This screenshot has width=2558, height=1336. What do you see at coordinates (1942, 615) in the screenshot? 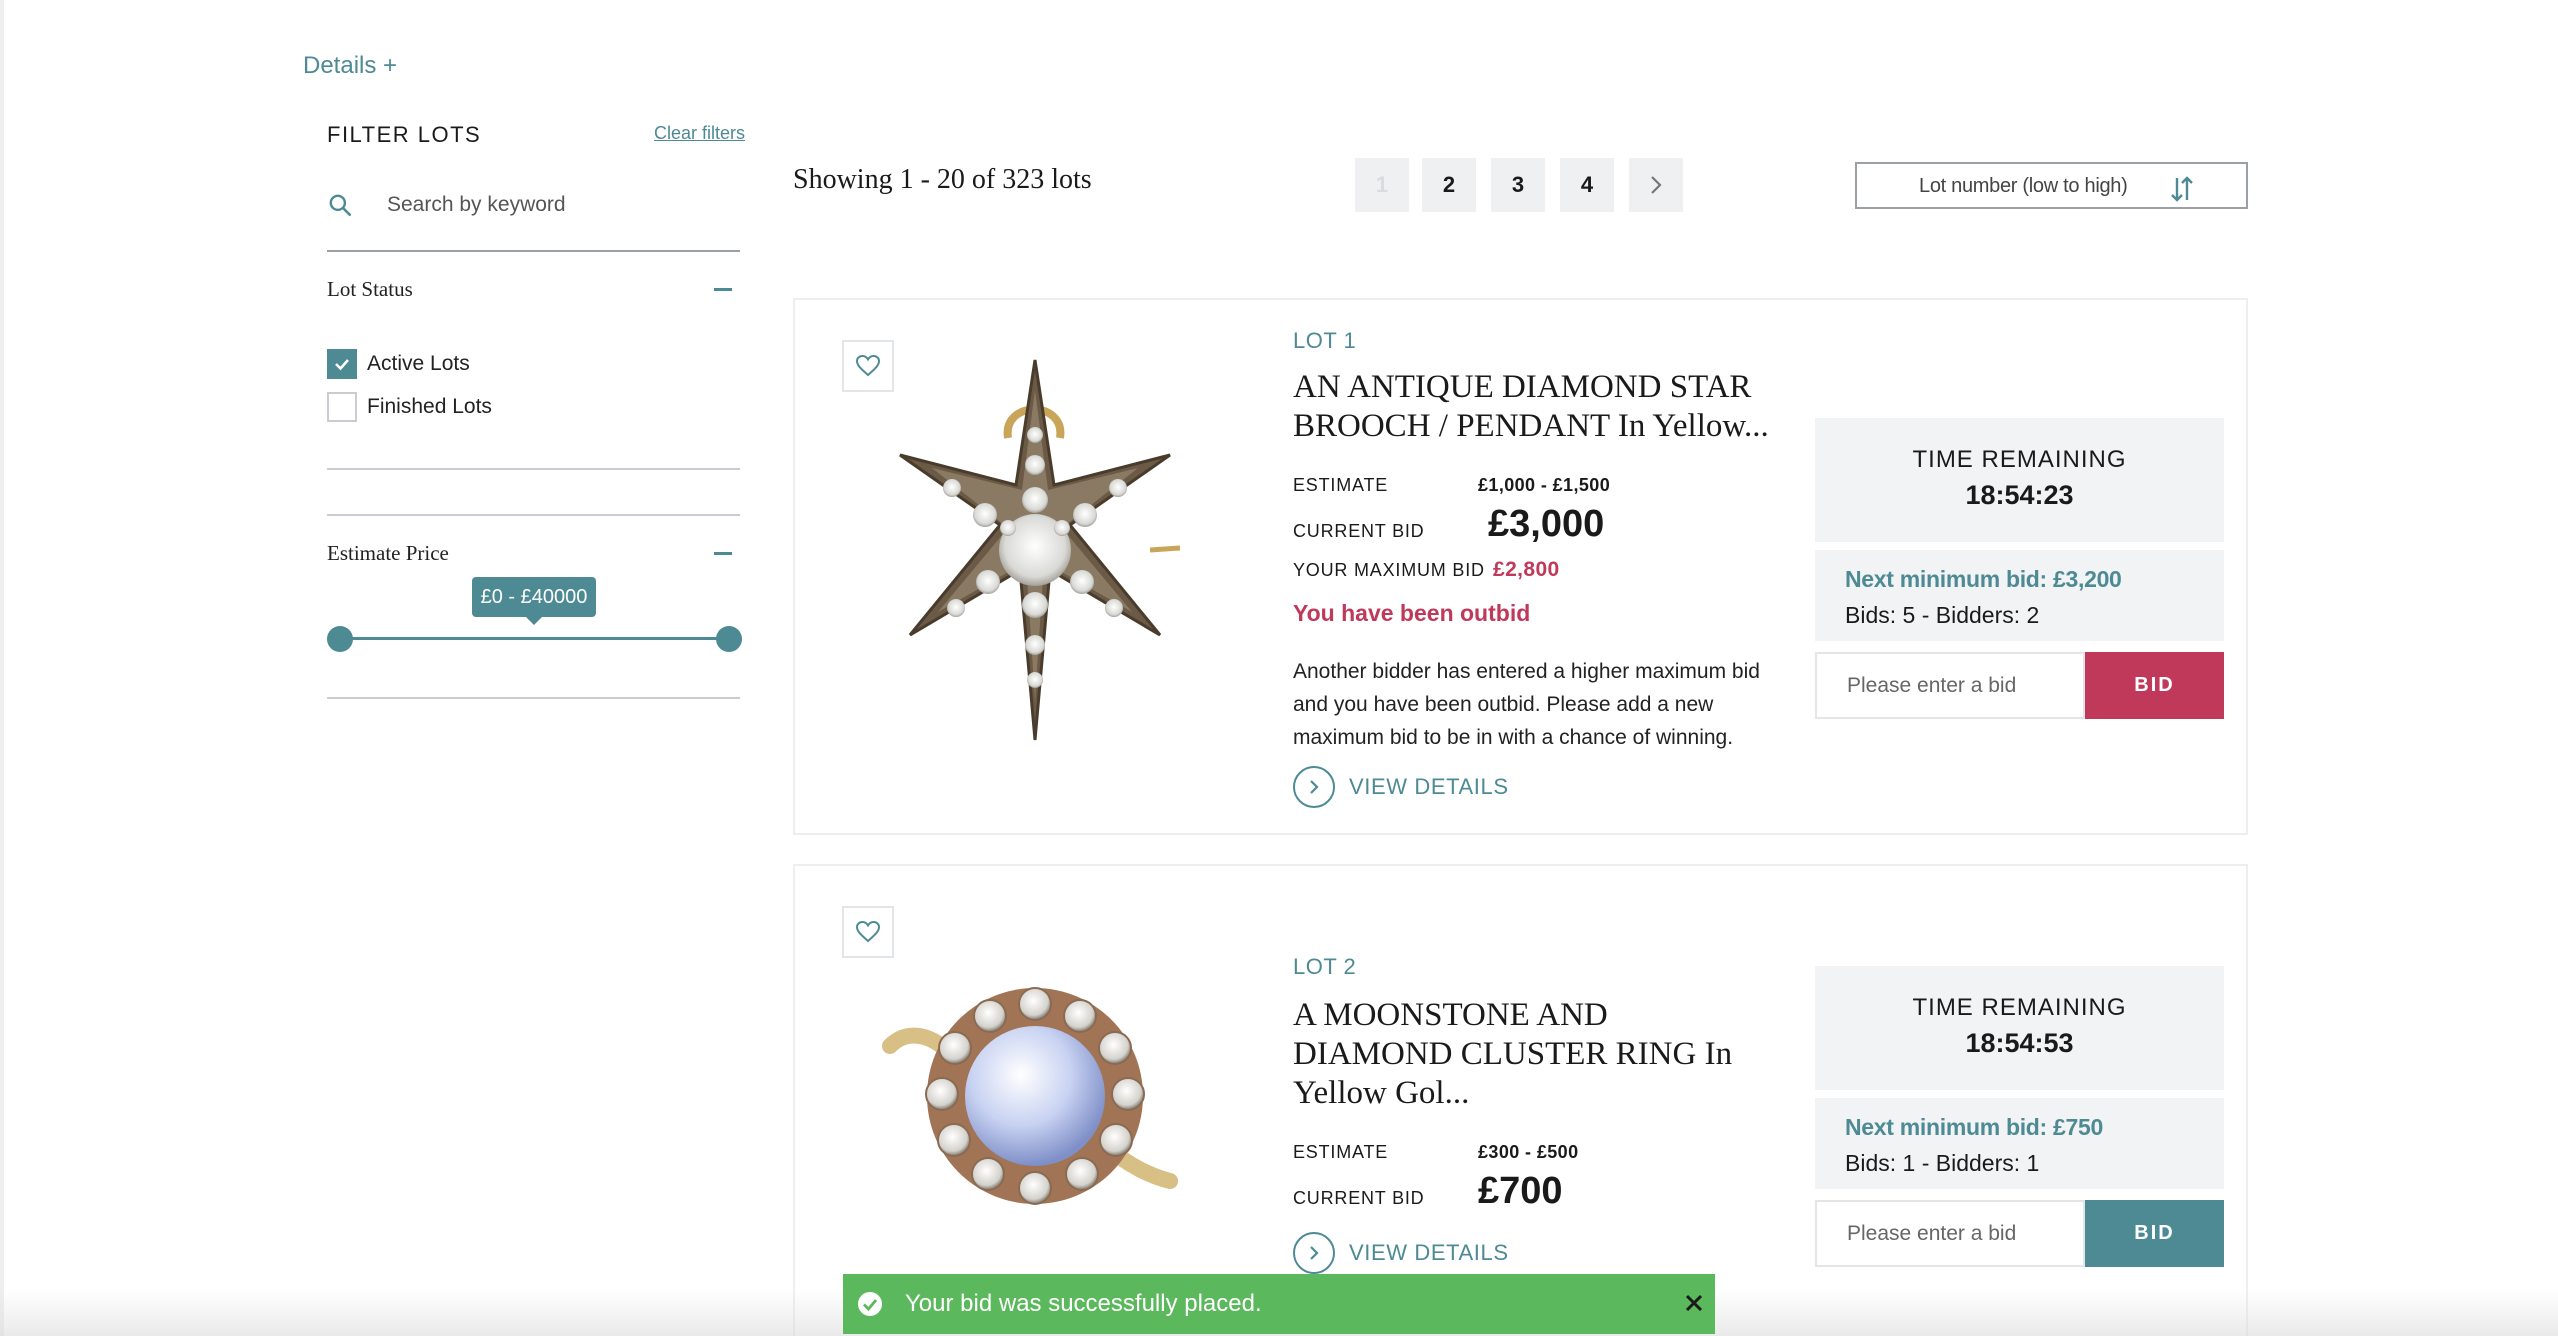
I see `bids-count: Bids: 5 - Bidders: 2` at bounding box center [1942, 615].